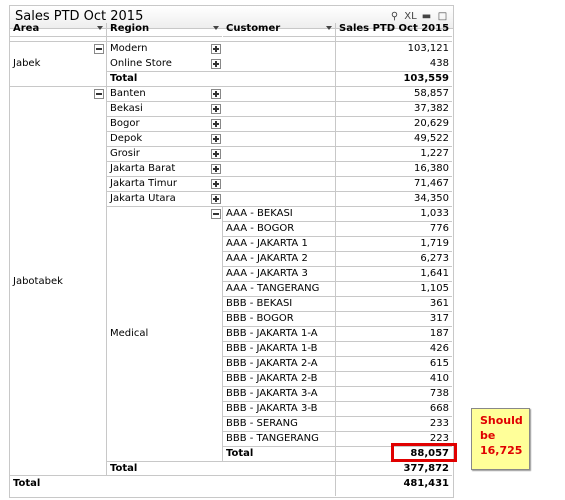 The height and width of the screenshot is (500, 565). Describe the element at coordinates (259, 213) in the screenshot. I see `customer-label: AAA - BEKASI` at that location.